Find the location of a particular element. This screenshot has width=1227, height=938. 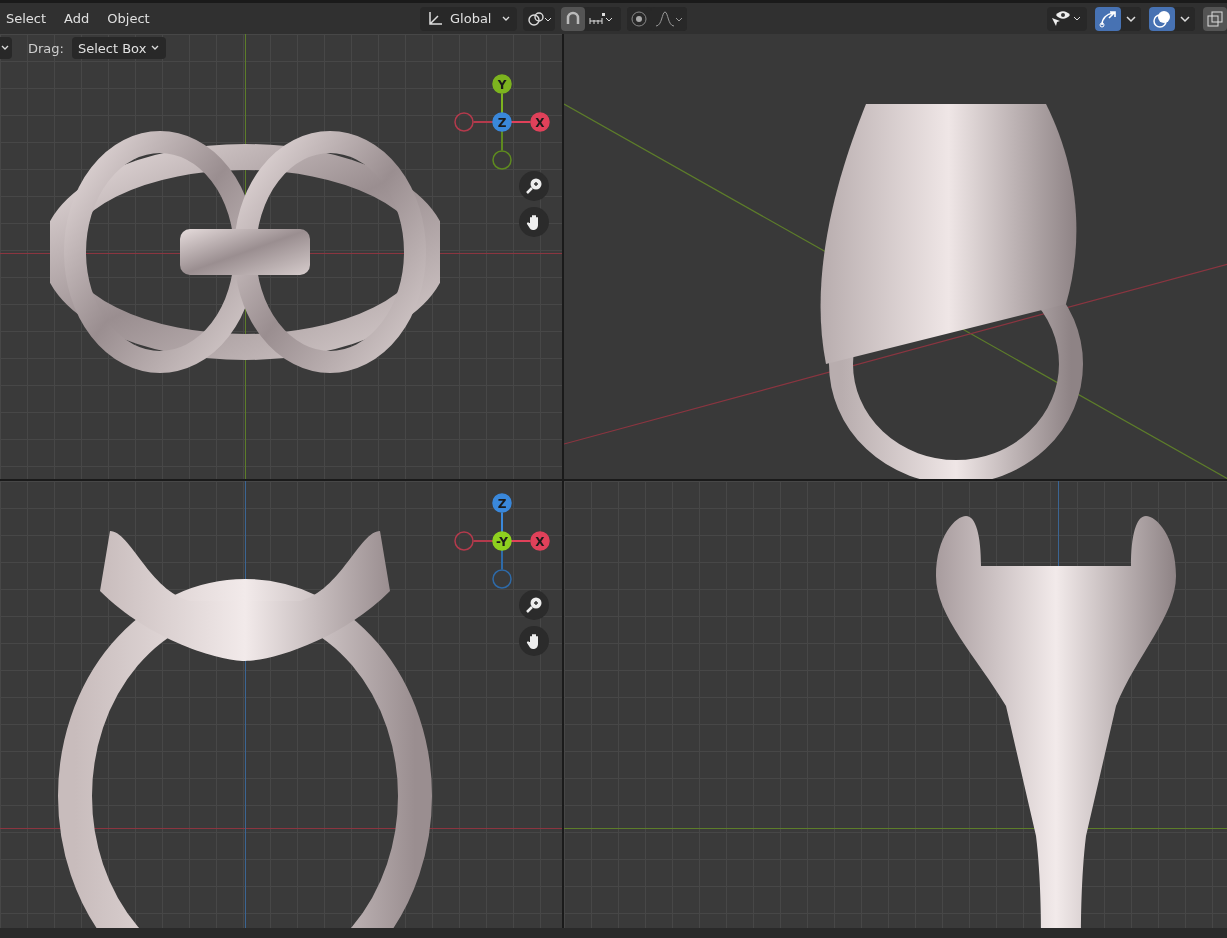

transform-axes-icon is located at coordinates (435, 18).